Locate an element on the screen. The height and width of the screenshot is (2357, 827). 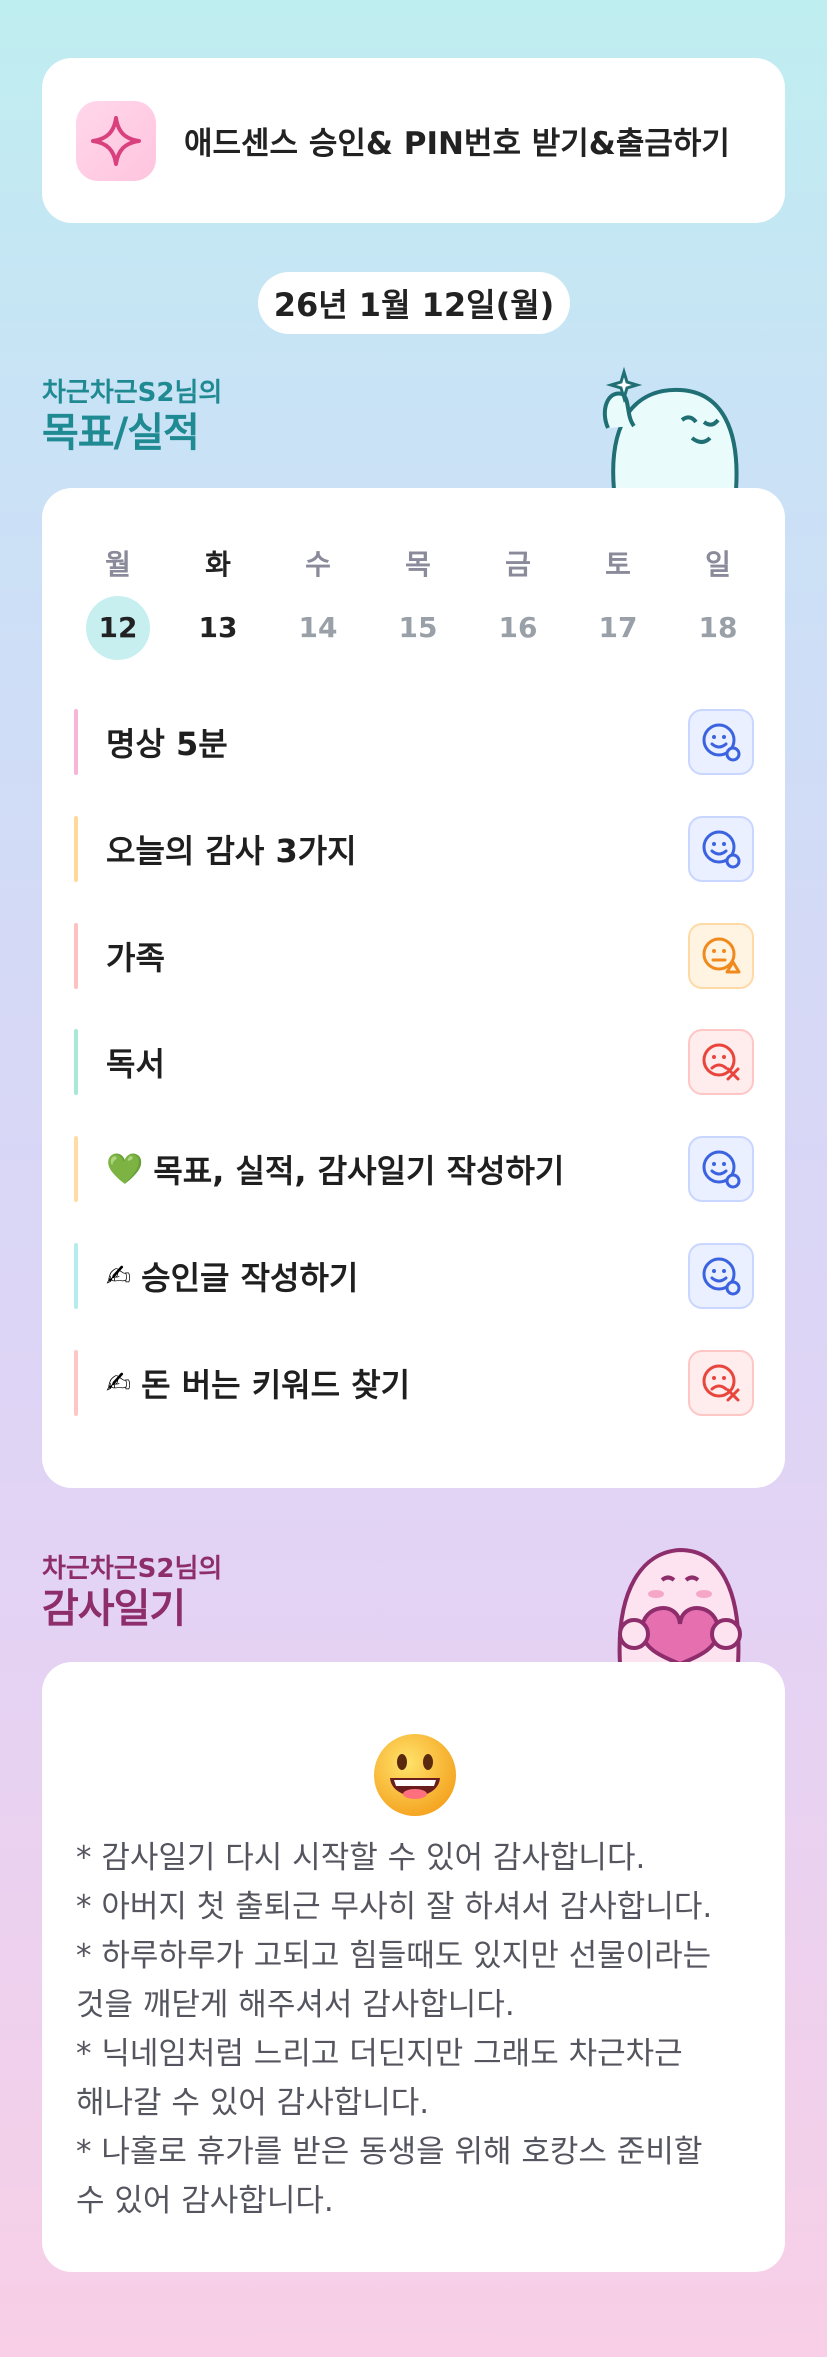
day-row: 12 13 14 15 16 17 18 is located at coordinates (418, 628).